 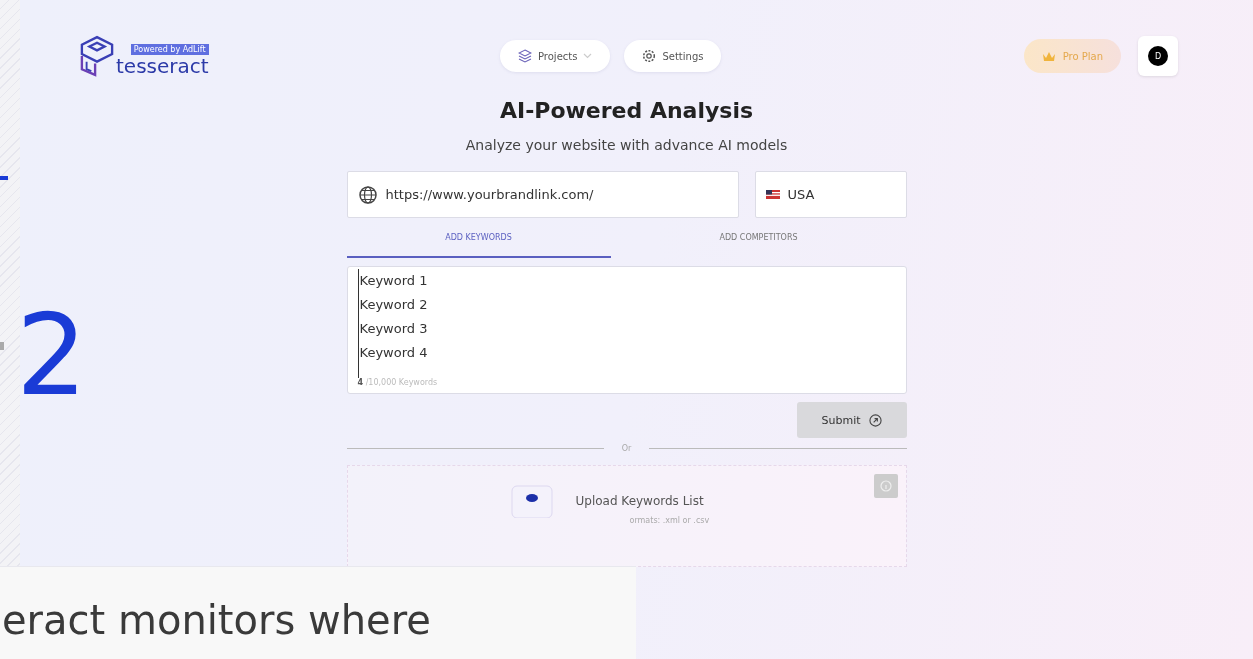 I want to click on powered-by-badge: Powered by AdLift, so click(x=169, y=49).